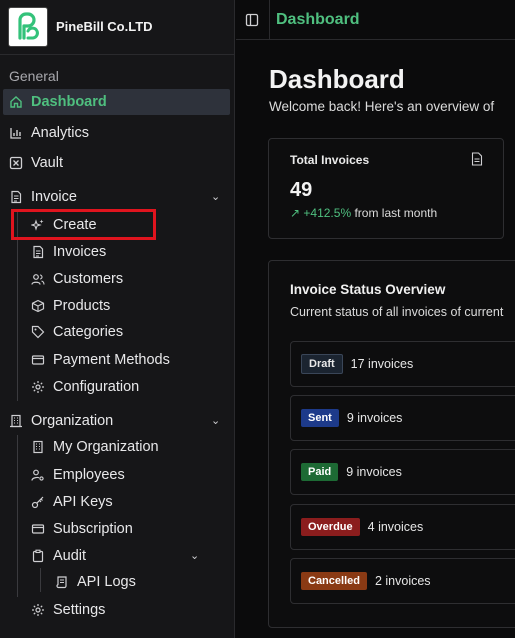 The width and height of the screenshot is (515, 638). What do you see at coordinates (89, 475) in the screenshot?
I see `sidebar-item-label: Employees` at bounding box center [89, 475].